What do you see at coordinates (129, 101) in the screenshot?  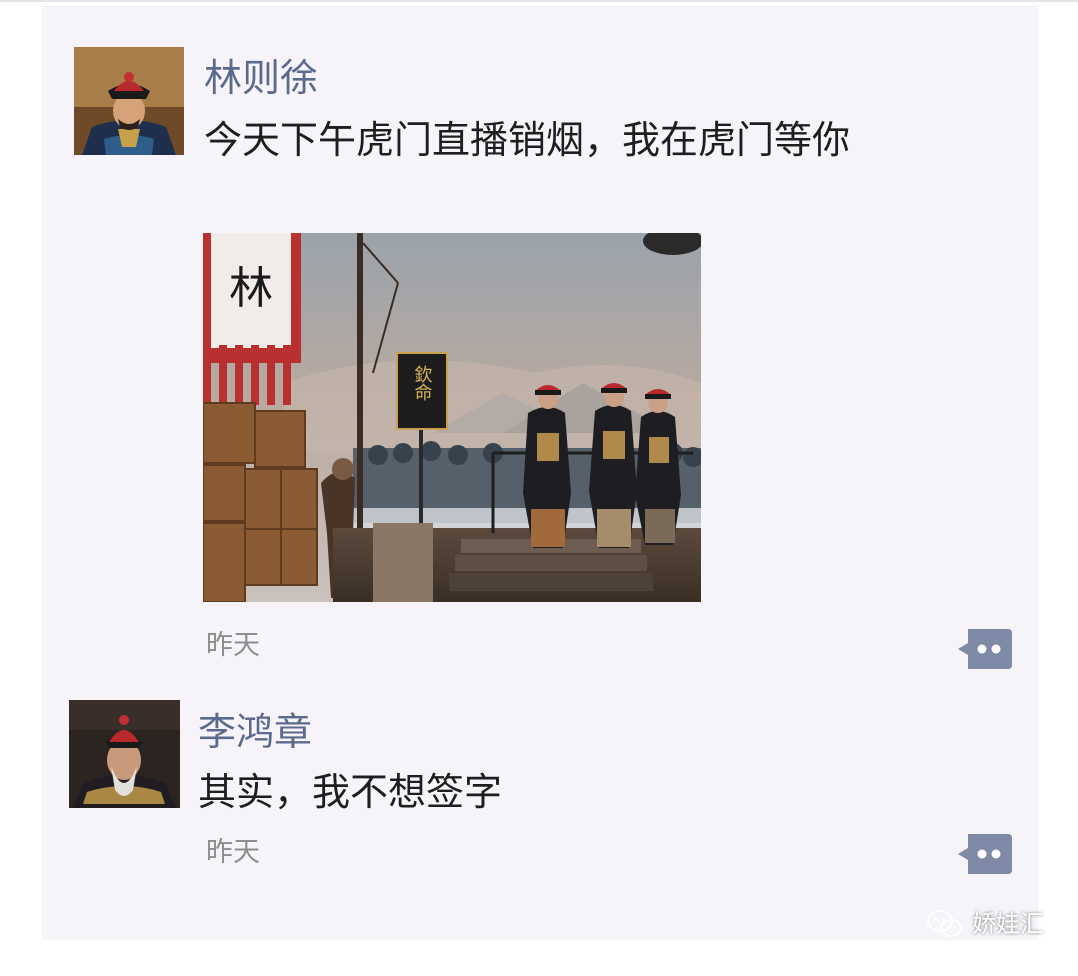 I see `avatar-lin-zexu` at bounding box center [129, 101].